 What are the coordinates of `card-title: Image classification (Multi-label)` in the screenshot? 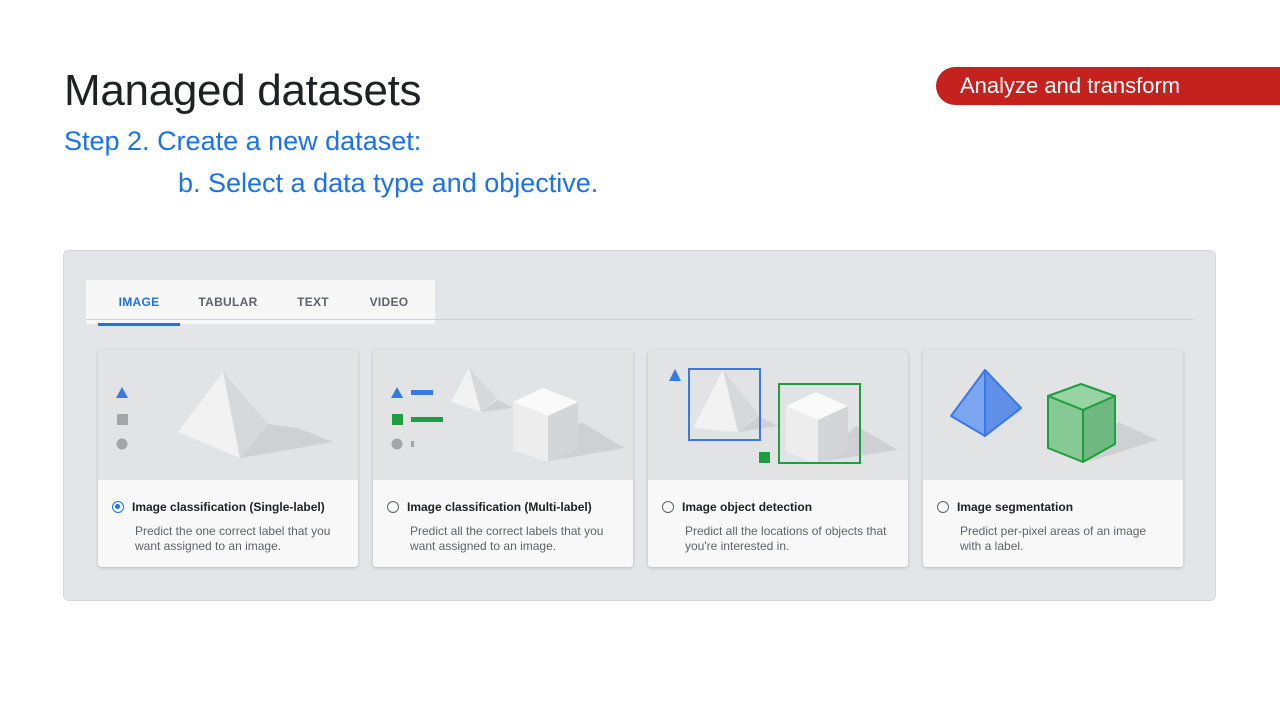 It's located at (499, 507).